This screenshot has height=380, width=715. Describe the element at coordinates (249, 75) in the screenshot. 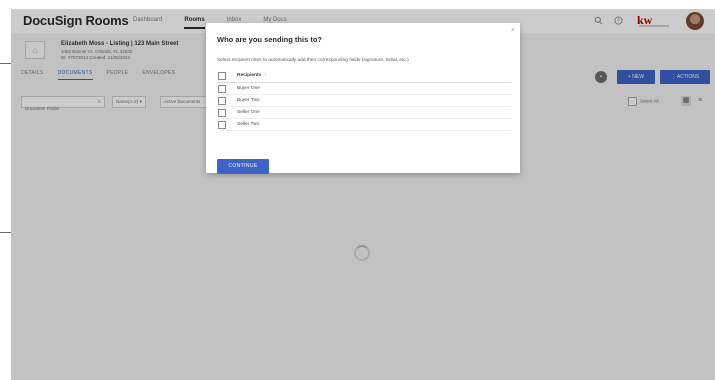

I see `recipients-column-header: Recipients` at that location.